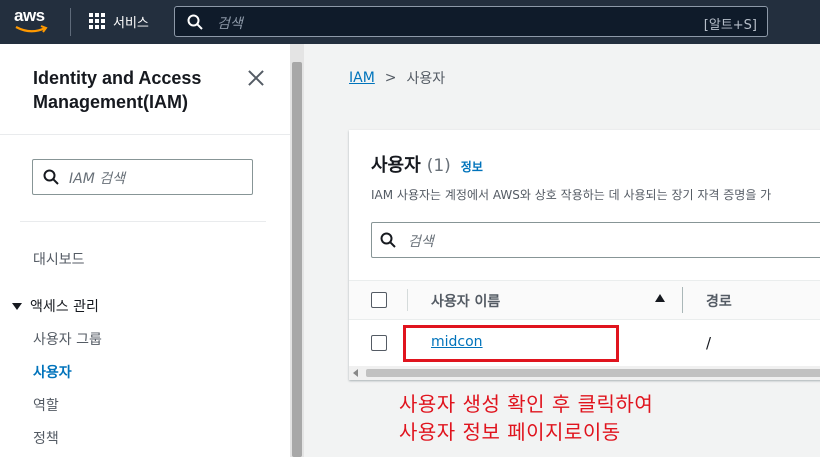 This screenshot has height=457, width=820. What do you see at coordinates (117, 90) in the screenshot?
I see `sidebar-title: Identity and Access Management(IAM)` at bounding box center [117, 90].